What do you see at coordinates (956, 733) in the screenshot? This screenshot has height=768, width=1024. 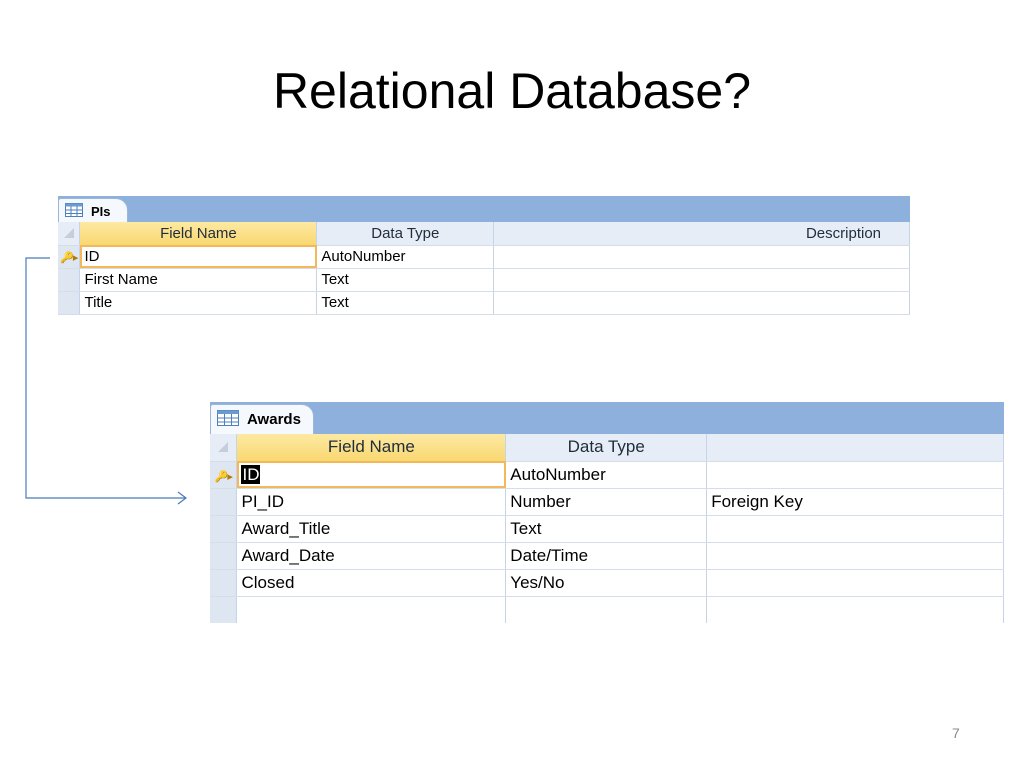 I see `page-number: 7` at bounding box center [956, 733].